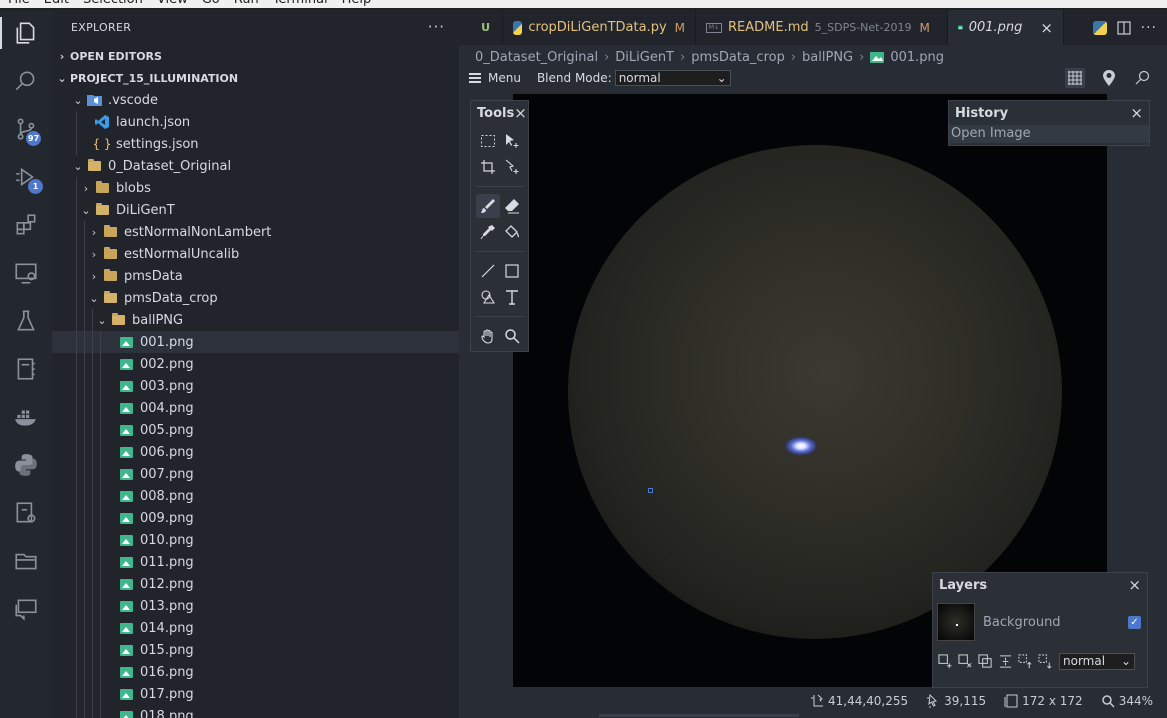 This screenshot has width=1167, height=718. I want to click on menu-item: Help, so click(357, 3).